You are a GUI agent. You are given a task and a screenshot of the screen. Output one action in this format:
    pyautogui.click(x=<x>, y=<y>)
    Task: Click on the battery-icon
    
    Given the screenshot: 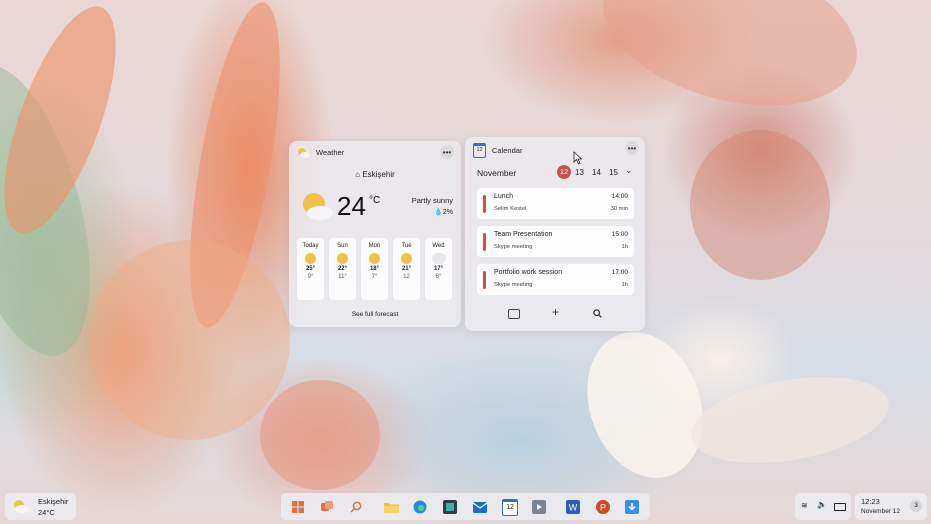 What is the action you would take?
    pyautogui.click(x=840, y=507)
    